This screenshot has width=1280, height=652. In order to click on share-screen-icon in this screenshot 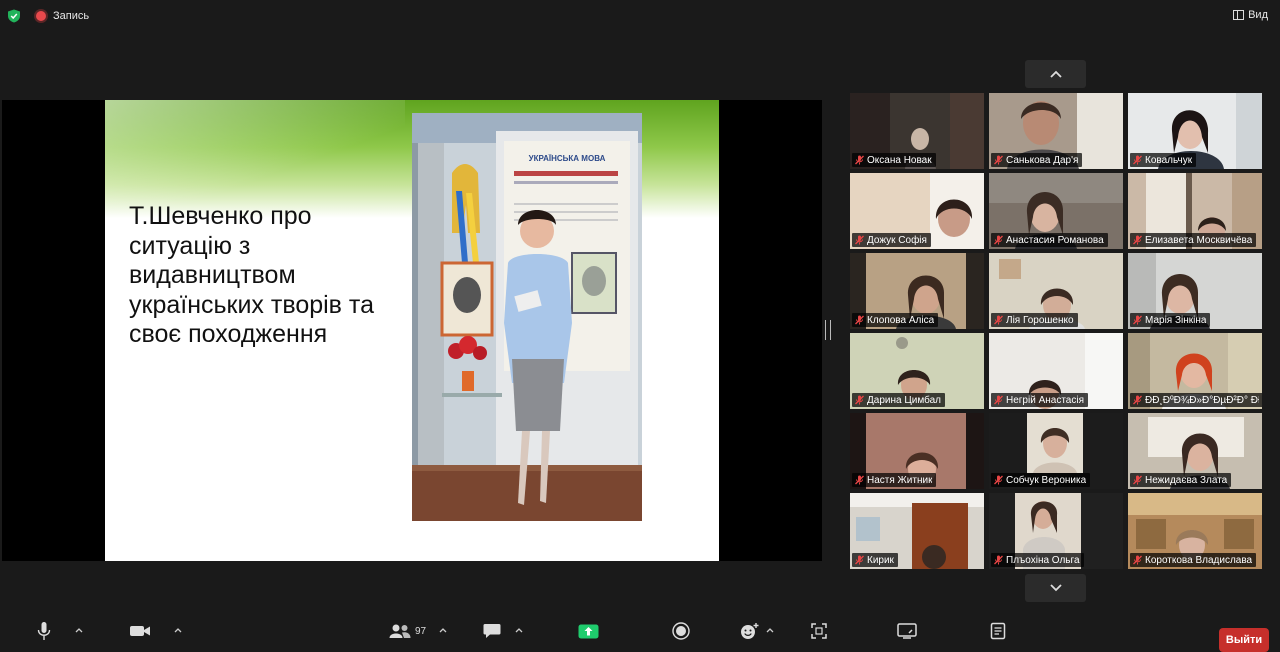, I will do `click(588, 631)`.